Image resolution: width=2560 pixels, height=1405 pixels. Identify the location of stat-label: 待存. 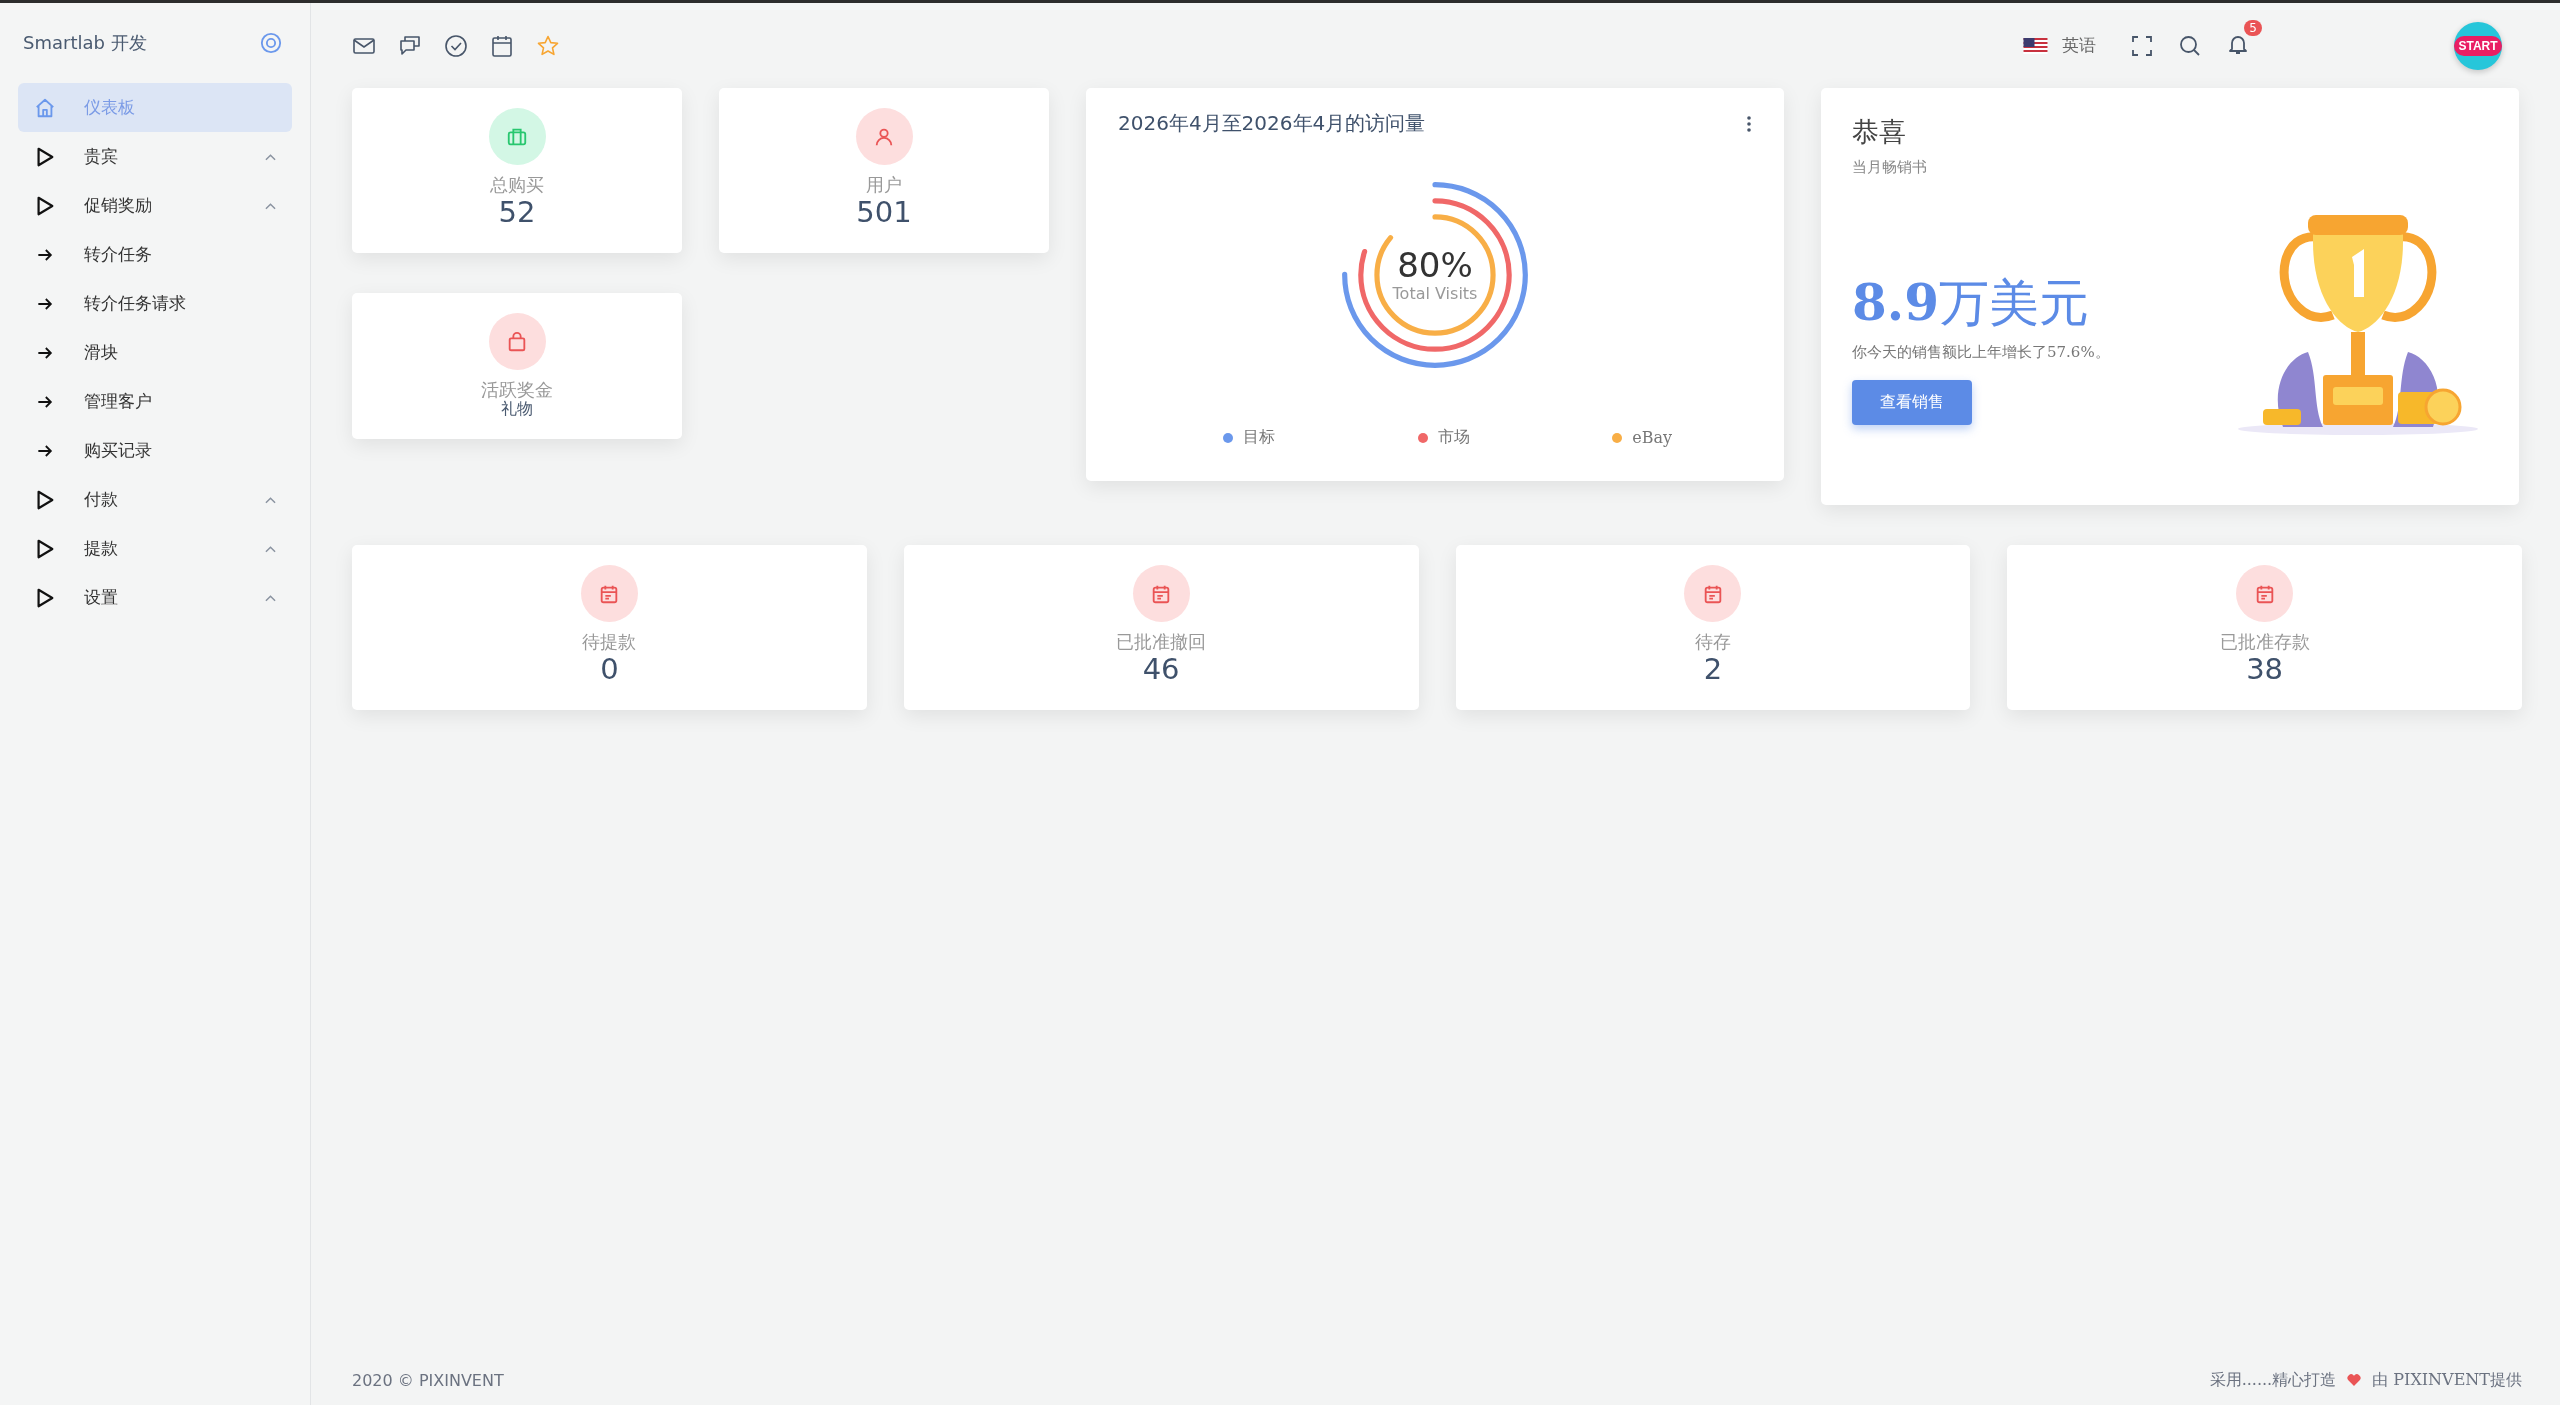
(1712, 642).